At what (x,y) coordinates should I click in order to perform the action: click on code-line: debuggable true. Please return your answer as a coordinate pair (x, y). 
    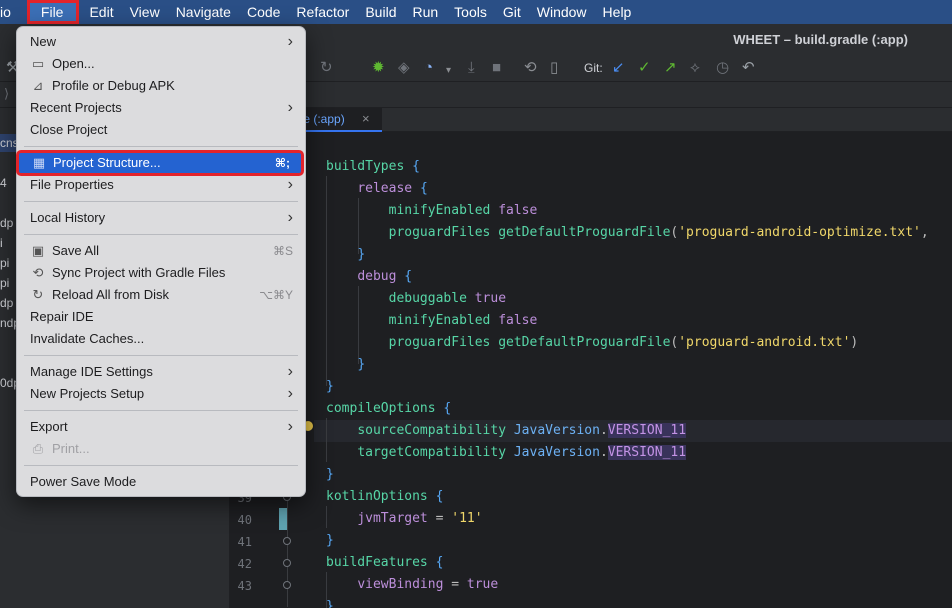
    Looking at the image, I should click on (447, 298).